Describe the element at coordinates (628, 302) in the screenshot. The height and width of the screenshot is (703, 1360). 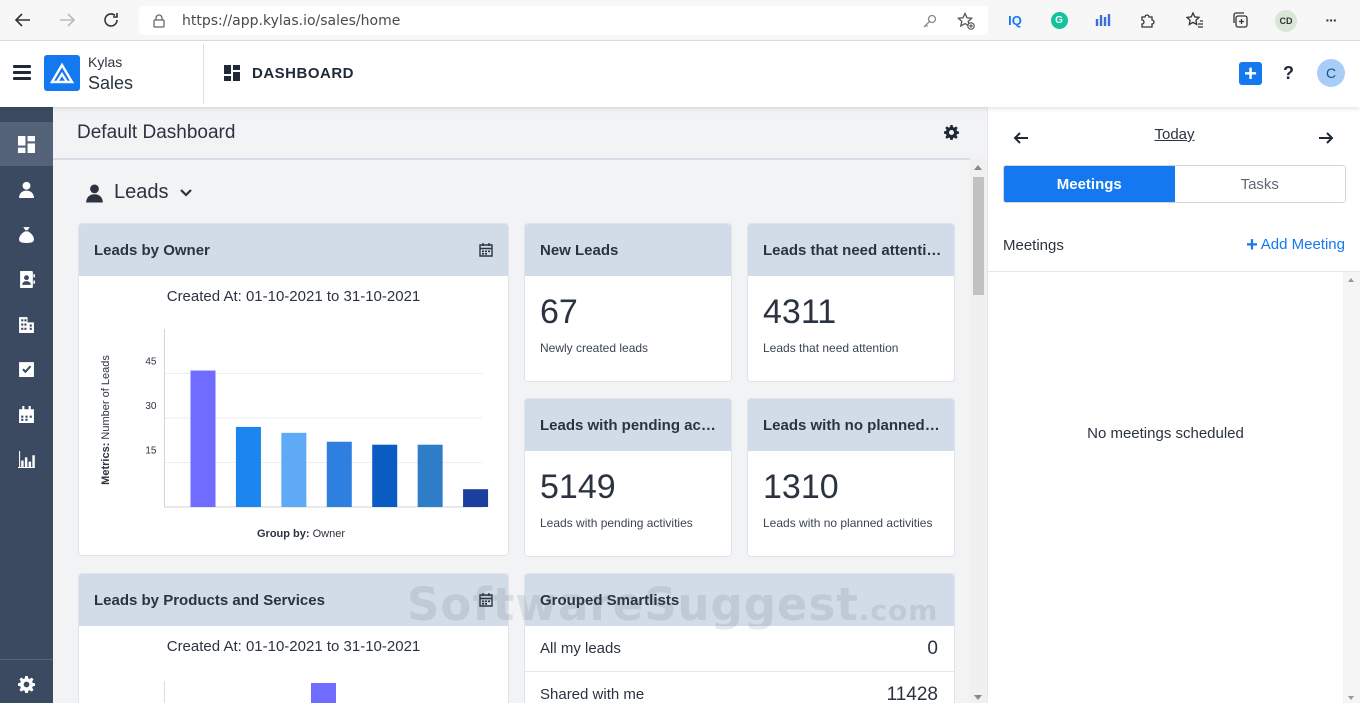
I see `card-new-leads: New Leads 67 Newly created leads` at that location.